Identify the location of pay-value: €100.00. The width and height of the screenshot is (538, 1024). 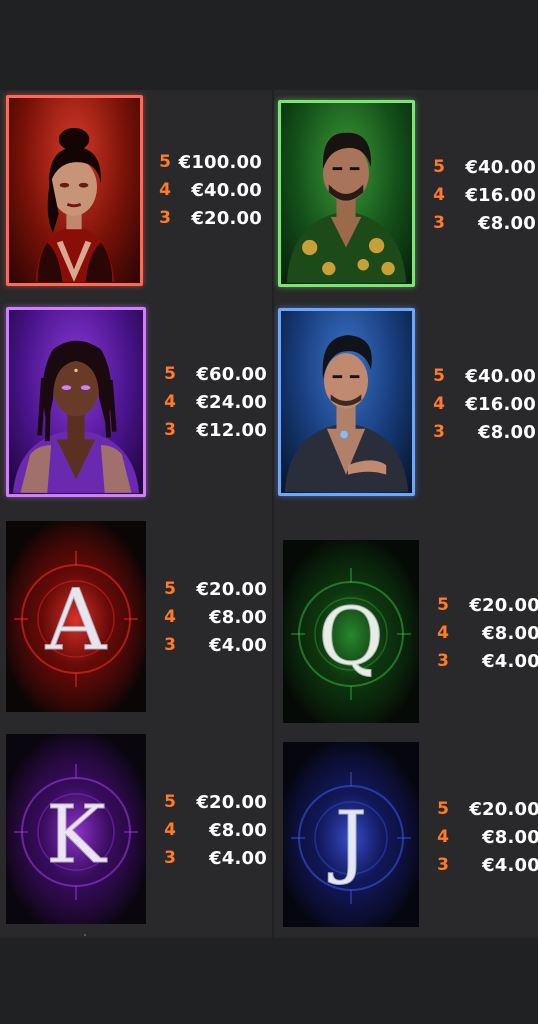
(220, 162).